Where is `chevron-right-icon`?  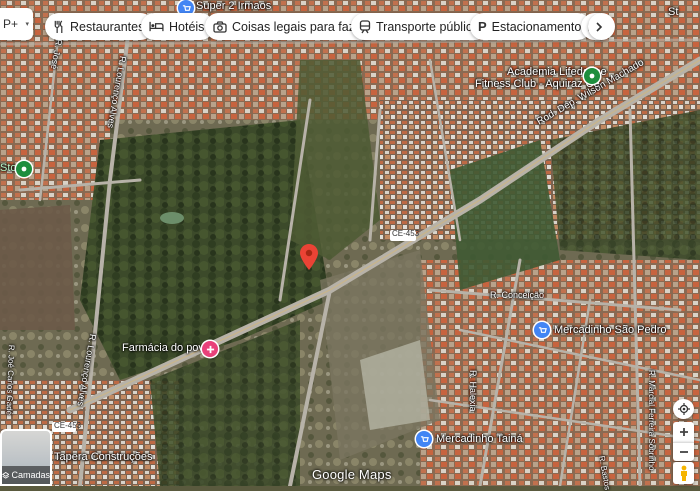 chevron-right-icon is located at coordinates (599, 26).